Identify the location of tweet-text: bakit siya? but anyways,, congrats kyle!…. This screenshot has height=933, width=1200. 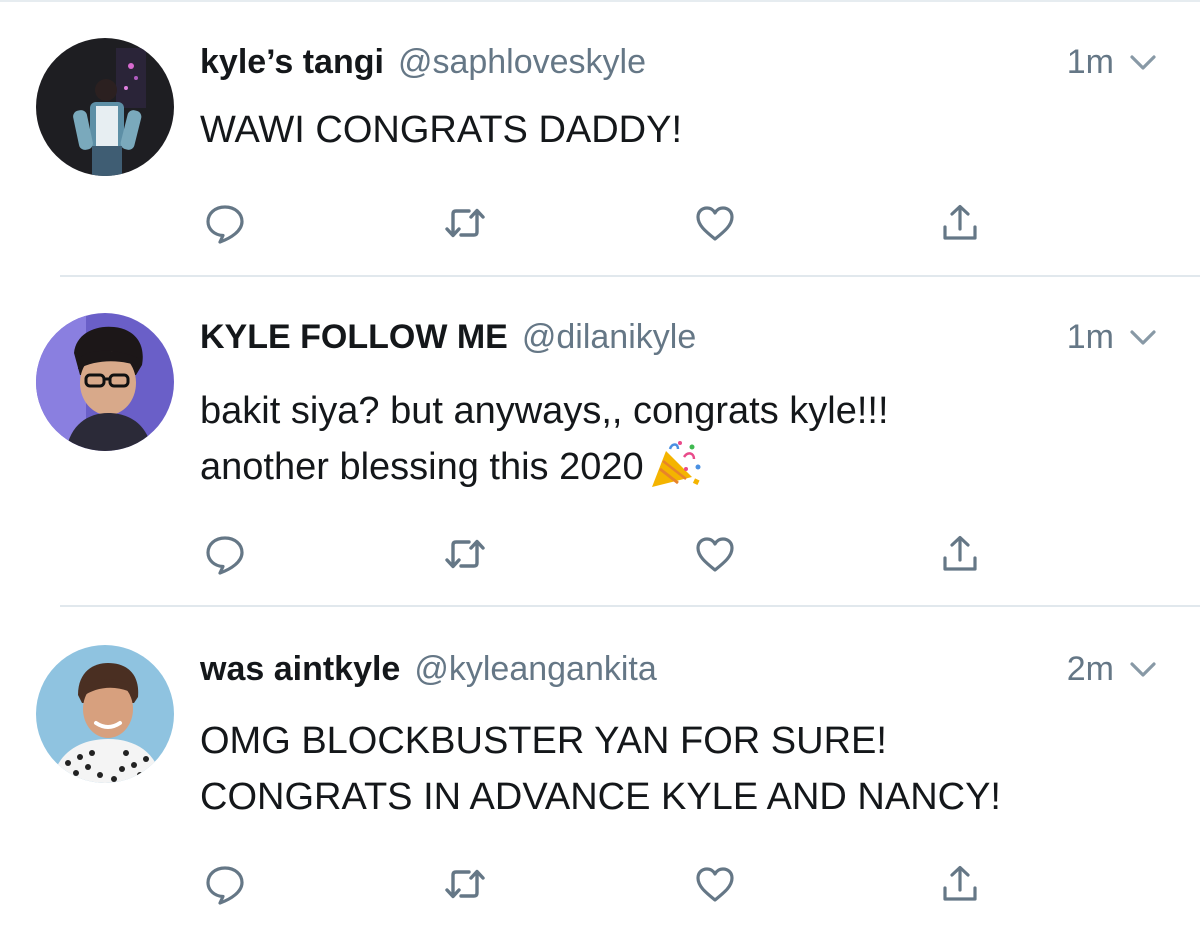
(680, 439).